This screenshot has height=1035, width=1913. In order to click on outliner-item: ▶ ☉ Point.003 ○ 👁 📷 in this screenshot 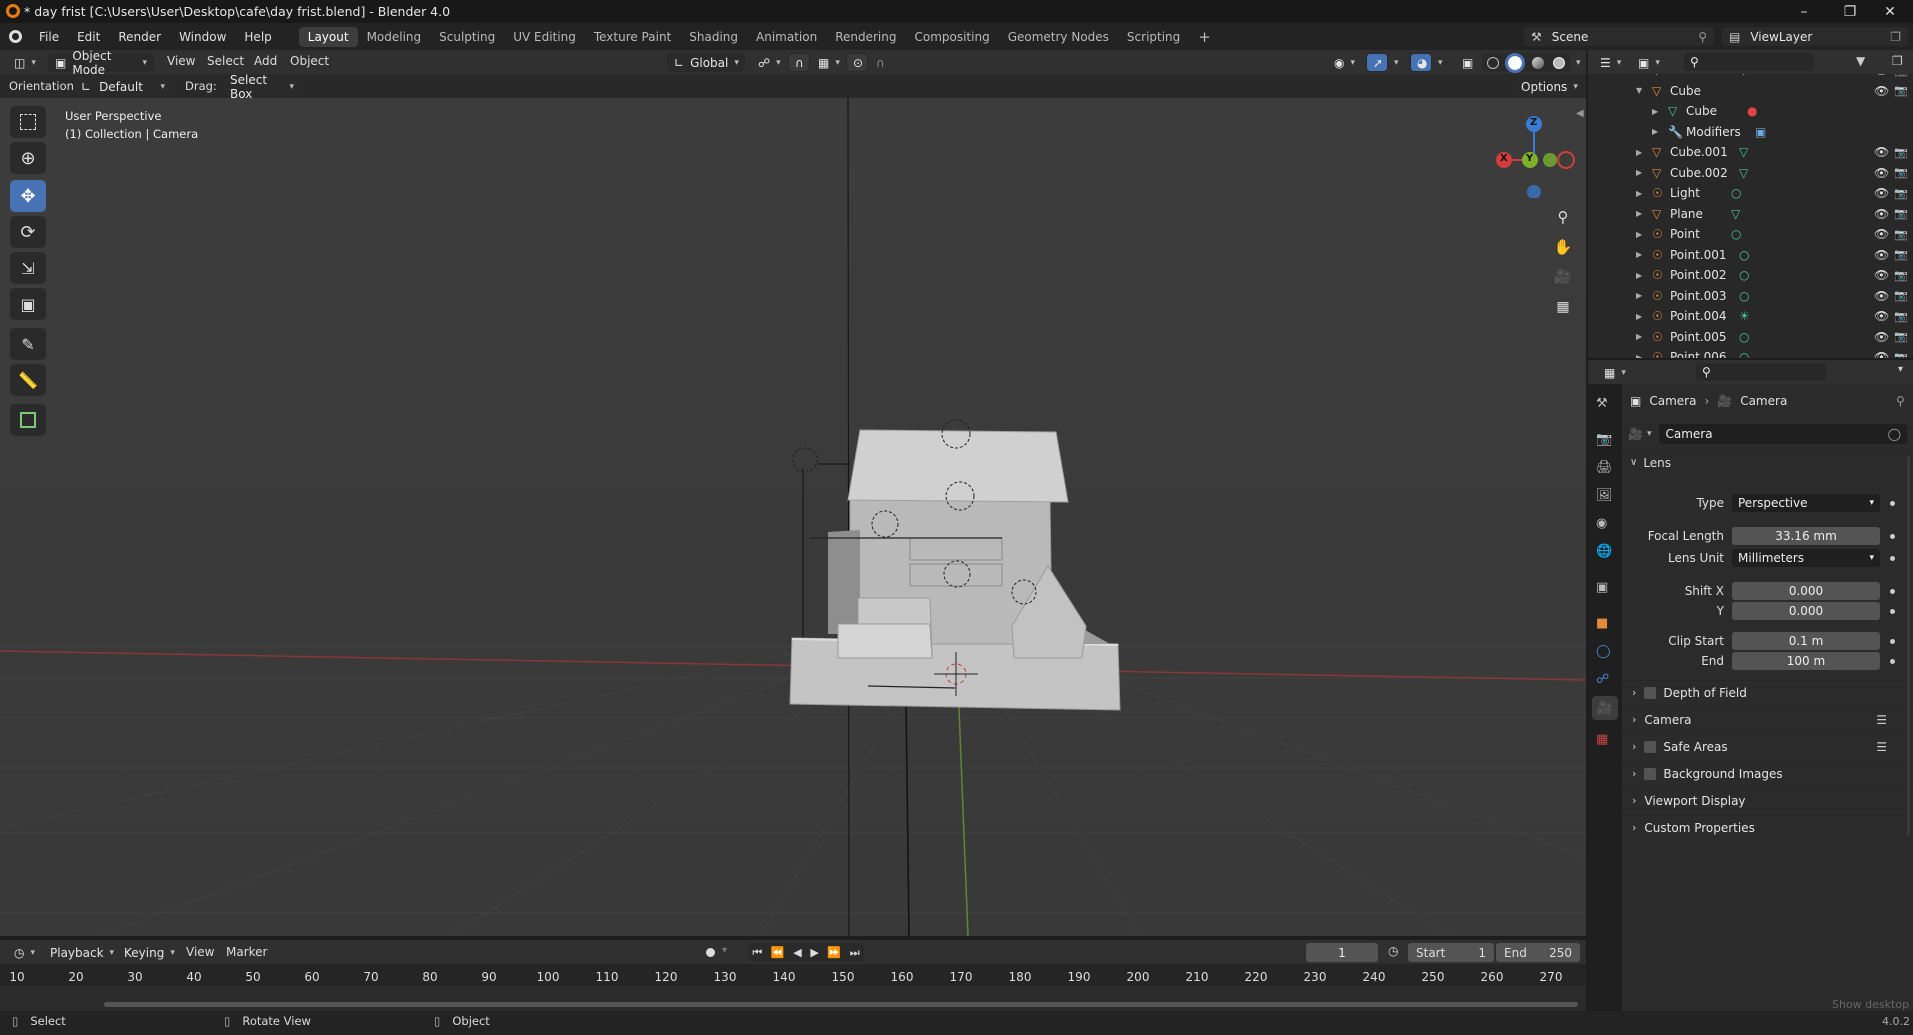, I will do `click(1750, 296)`.